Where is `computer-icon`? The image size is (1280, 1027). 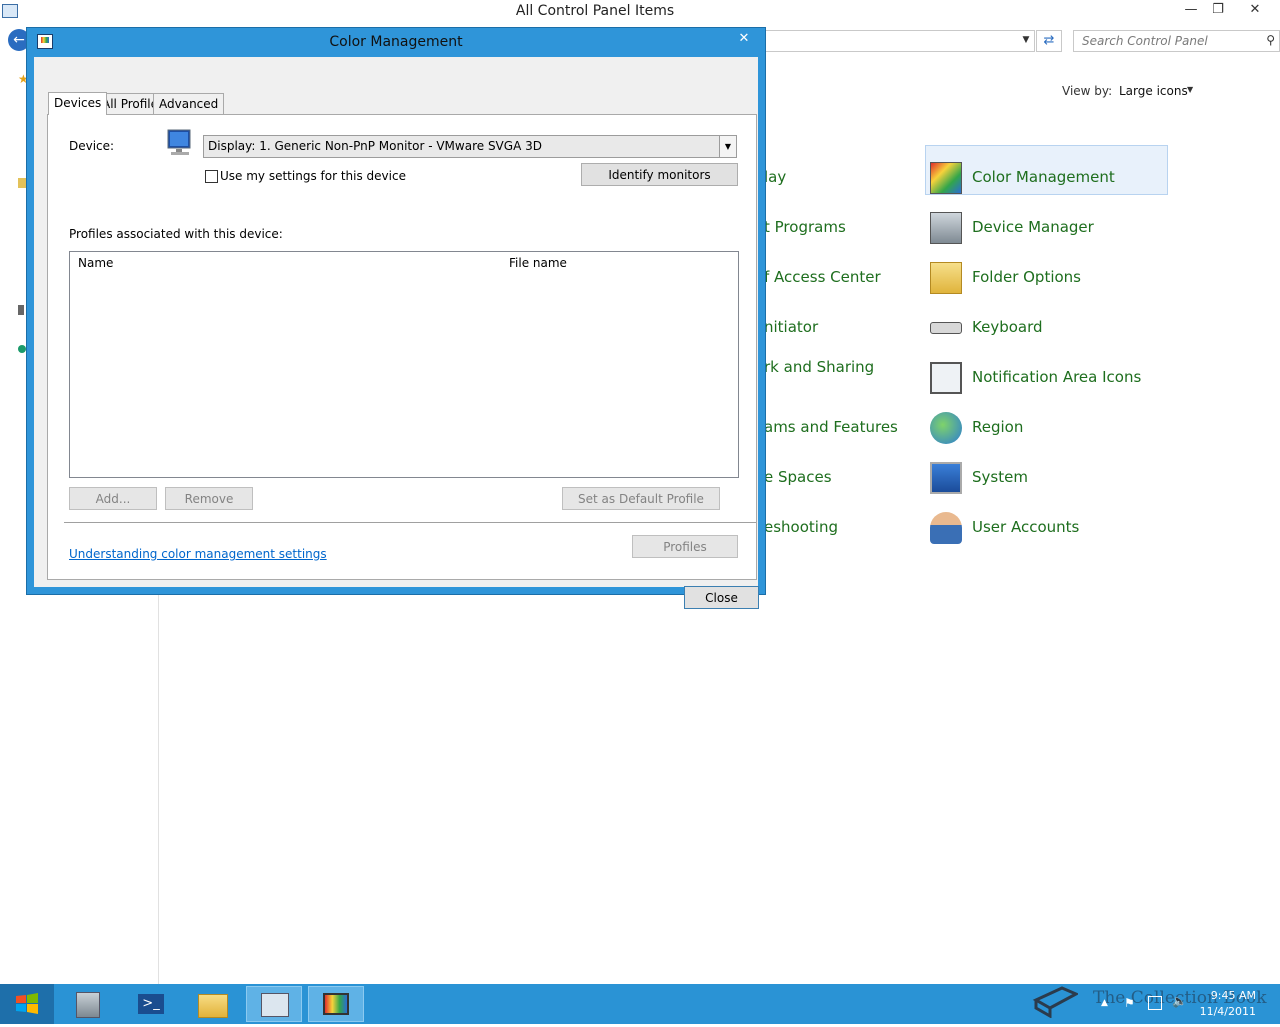 computer-icon is located at coordinates (21, 310).